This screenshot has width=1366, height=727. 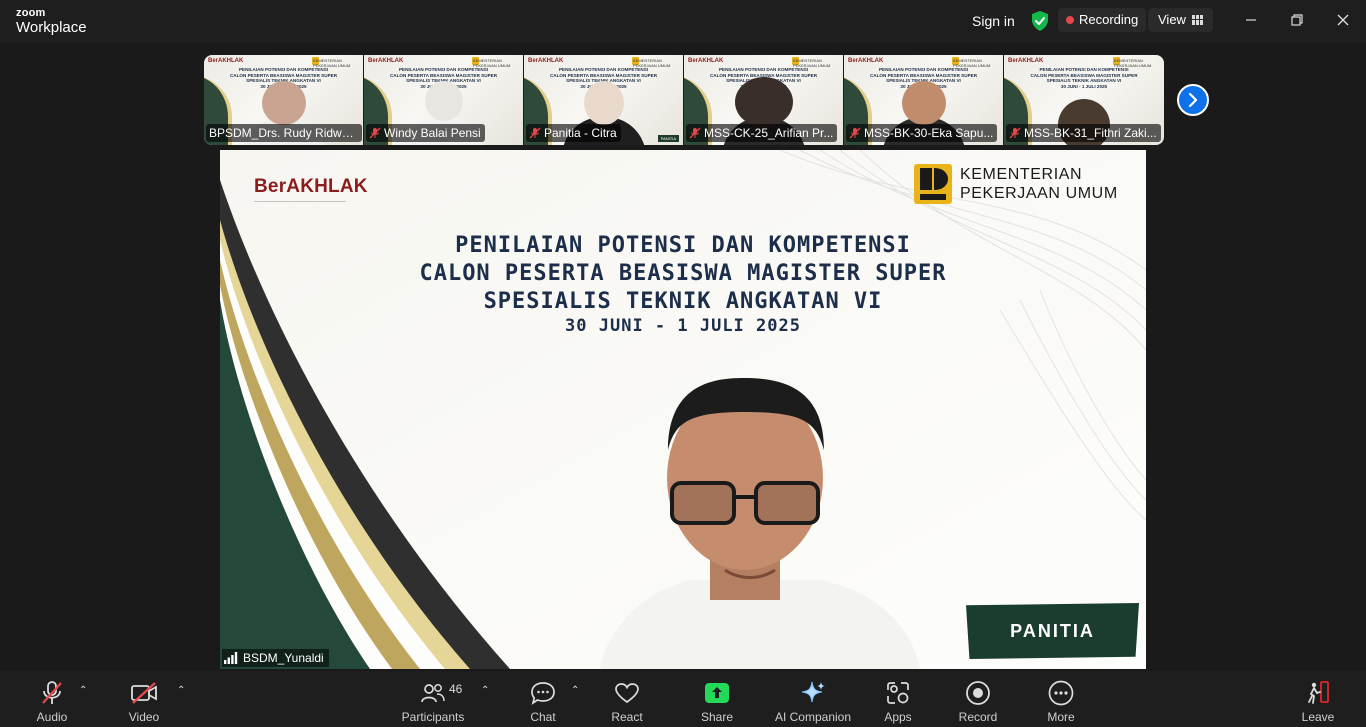 What do you see at coordinates (668, 138) in the screenshot?
I see `panitia-badge-small: PANITIA` at bounding box center [668, 138].